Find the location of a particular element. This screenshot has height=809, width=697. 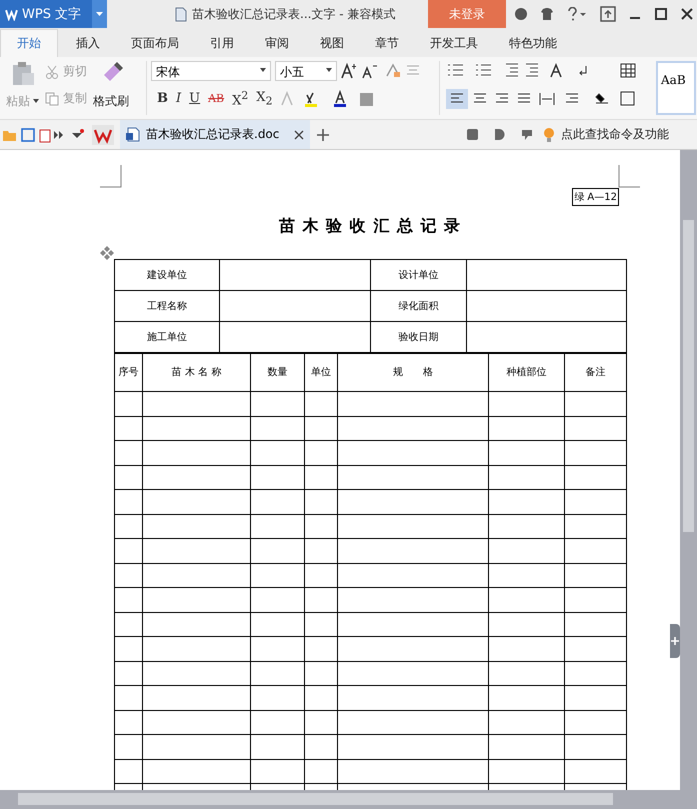

column-header: 数量 is located at coordinates (277, 373).